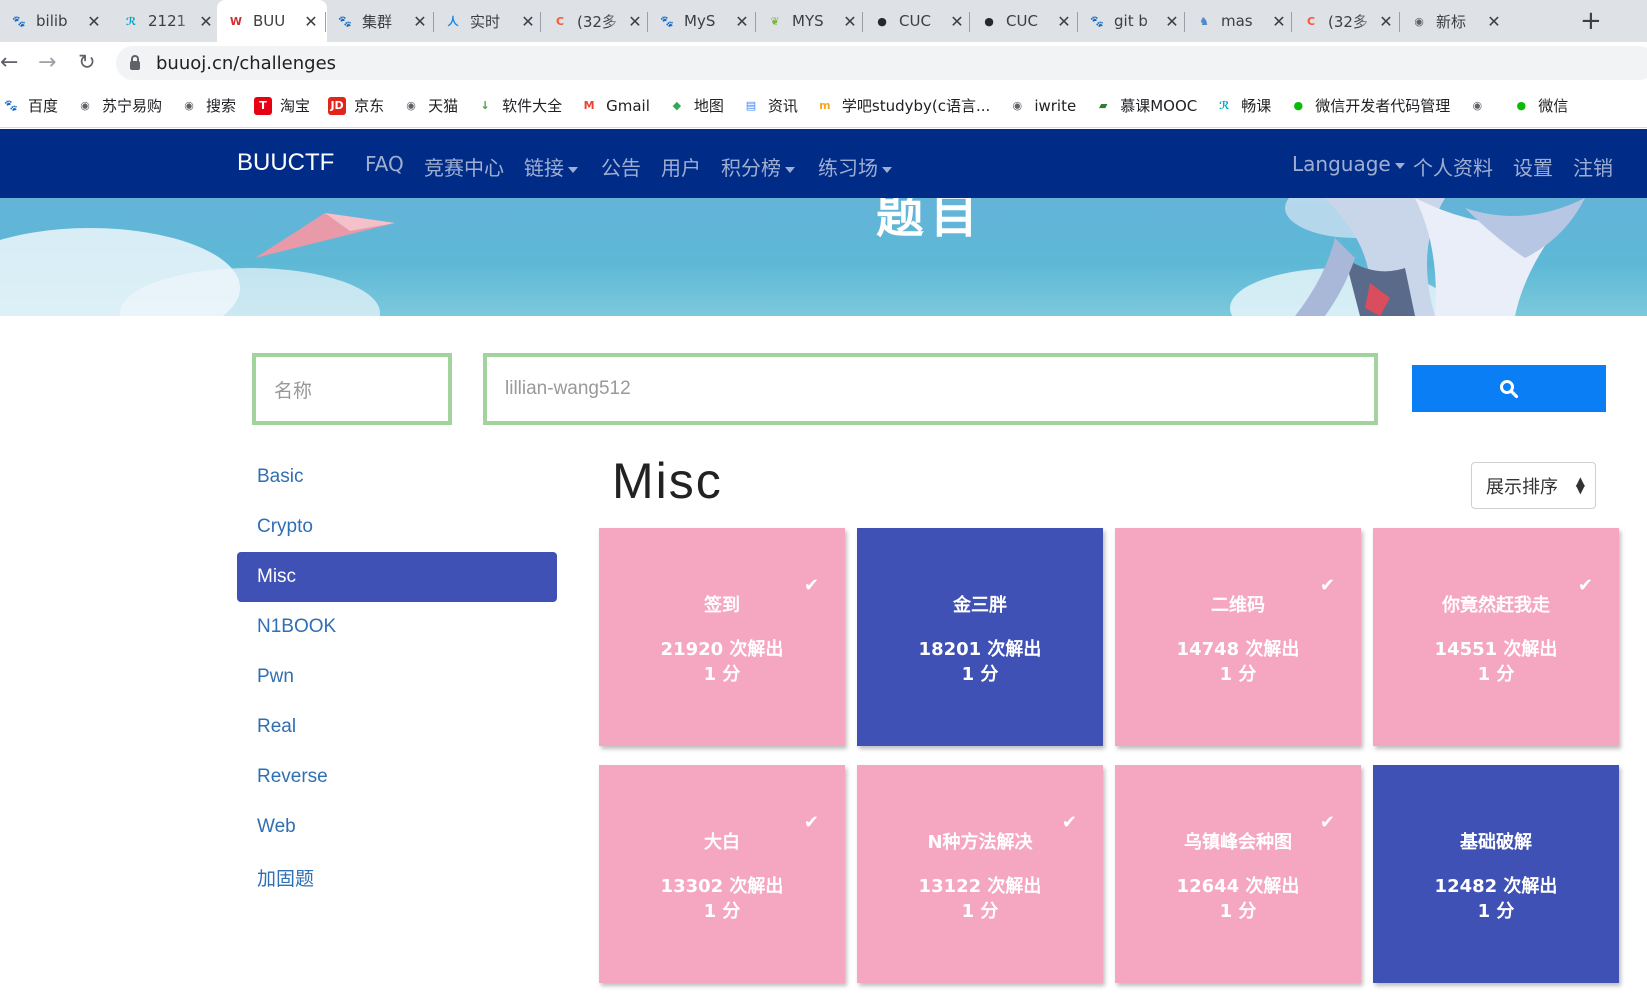  What do you see at coordinates (825, 105) in the screenshot?
I see `studyby-icon: m` at bounding box center [825, 105].